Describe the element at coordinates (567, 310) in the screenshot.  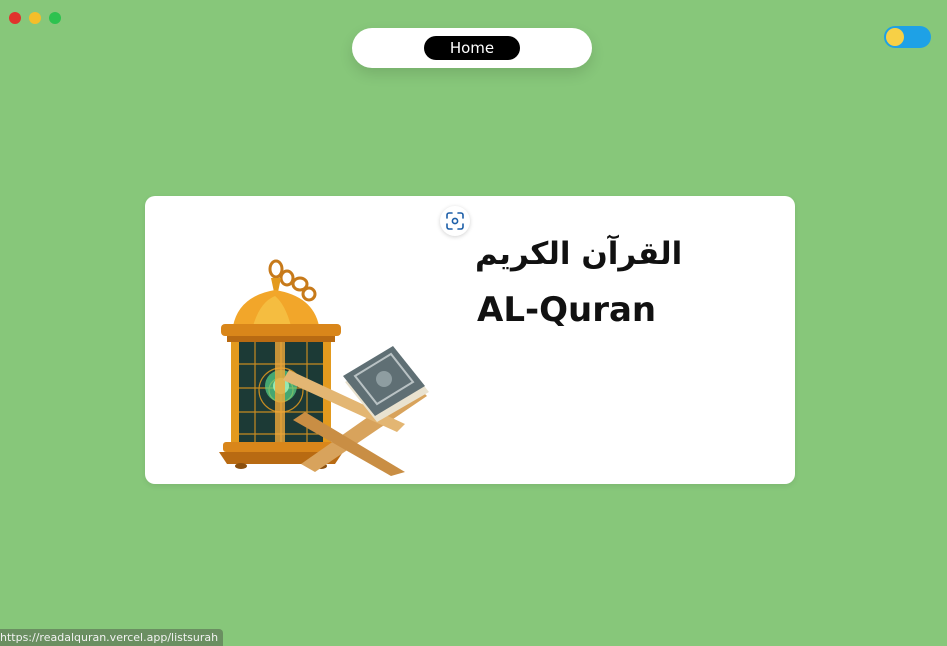
I see `card-title-latin: AL-Quran` at that location.